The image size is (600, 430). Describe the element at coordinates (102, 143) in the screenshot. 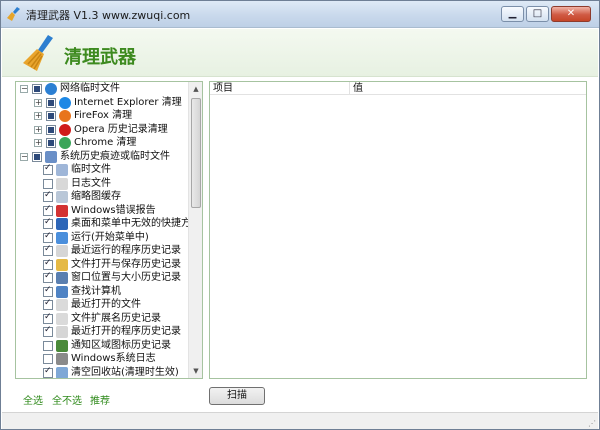

I see `tree-item: + Chrome 清理` at that location.